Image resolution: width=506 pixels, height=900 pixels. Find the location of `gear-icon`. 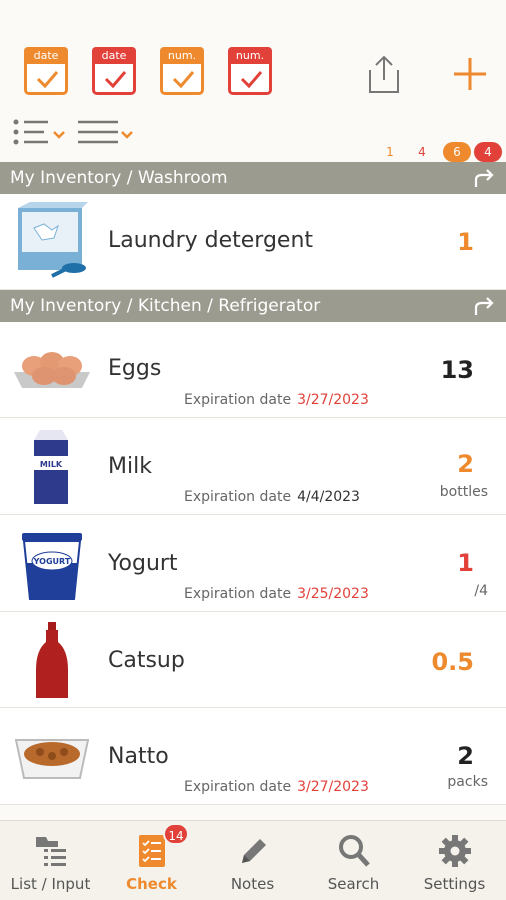

gear-icon is located at coordinates (455, 851).